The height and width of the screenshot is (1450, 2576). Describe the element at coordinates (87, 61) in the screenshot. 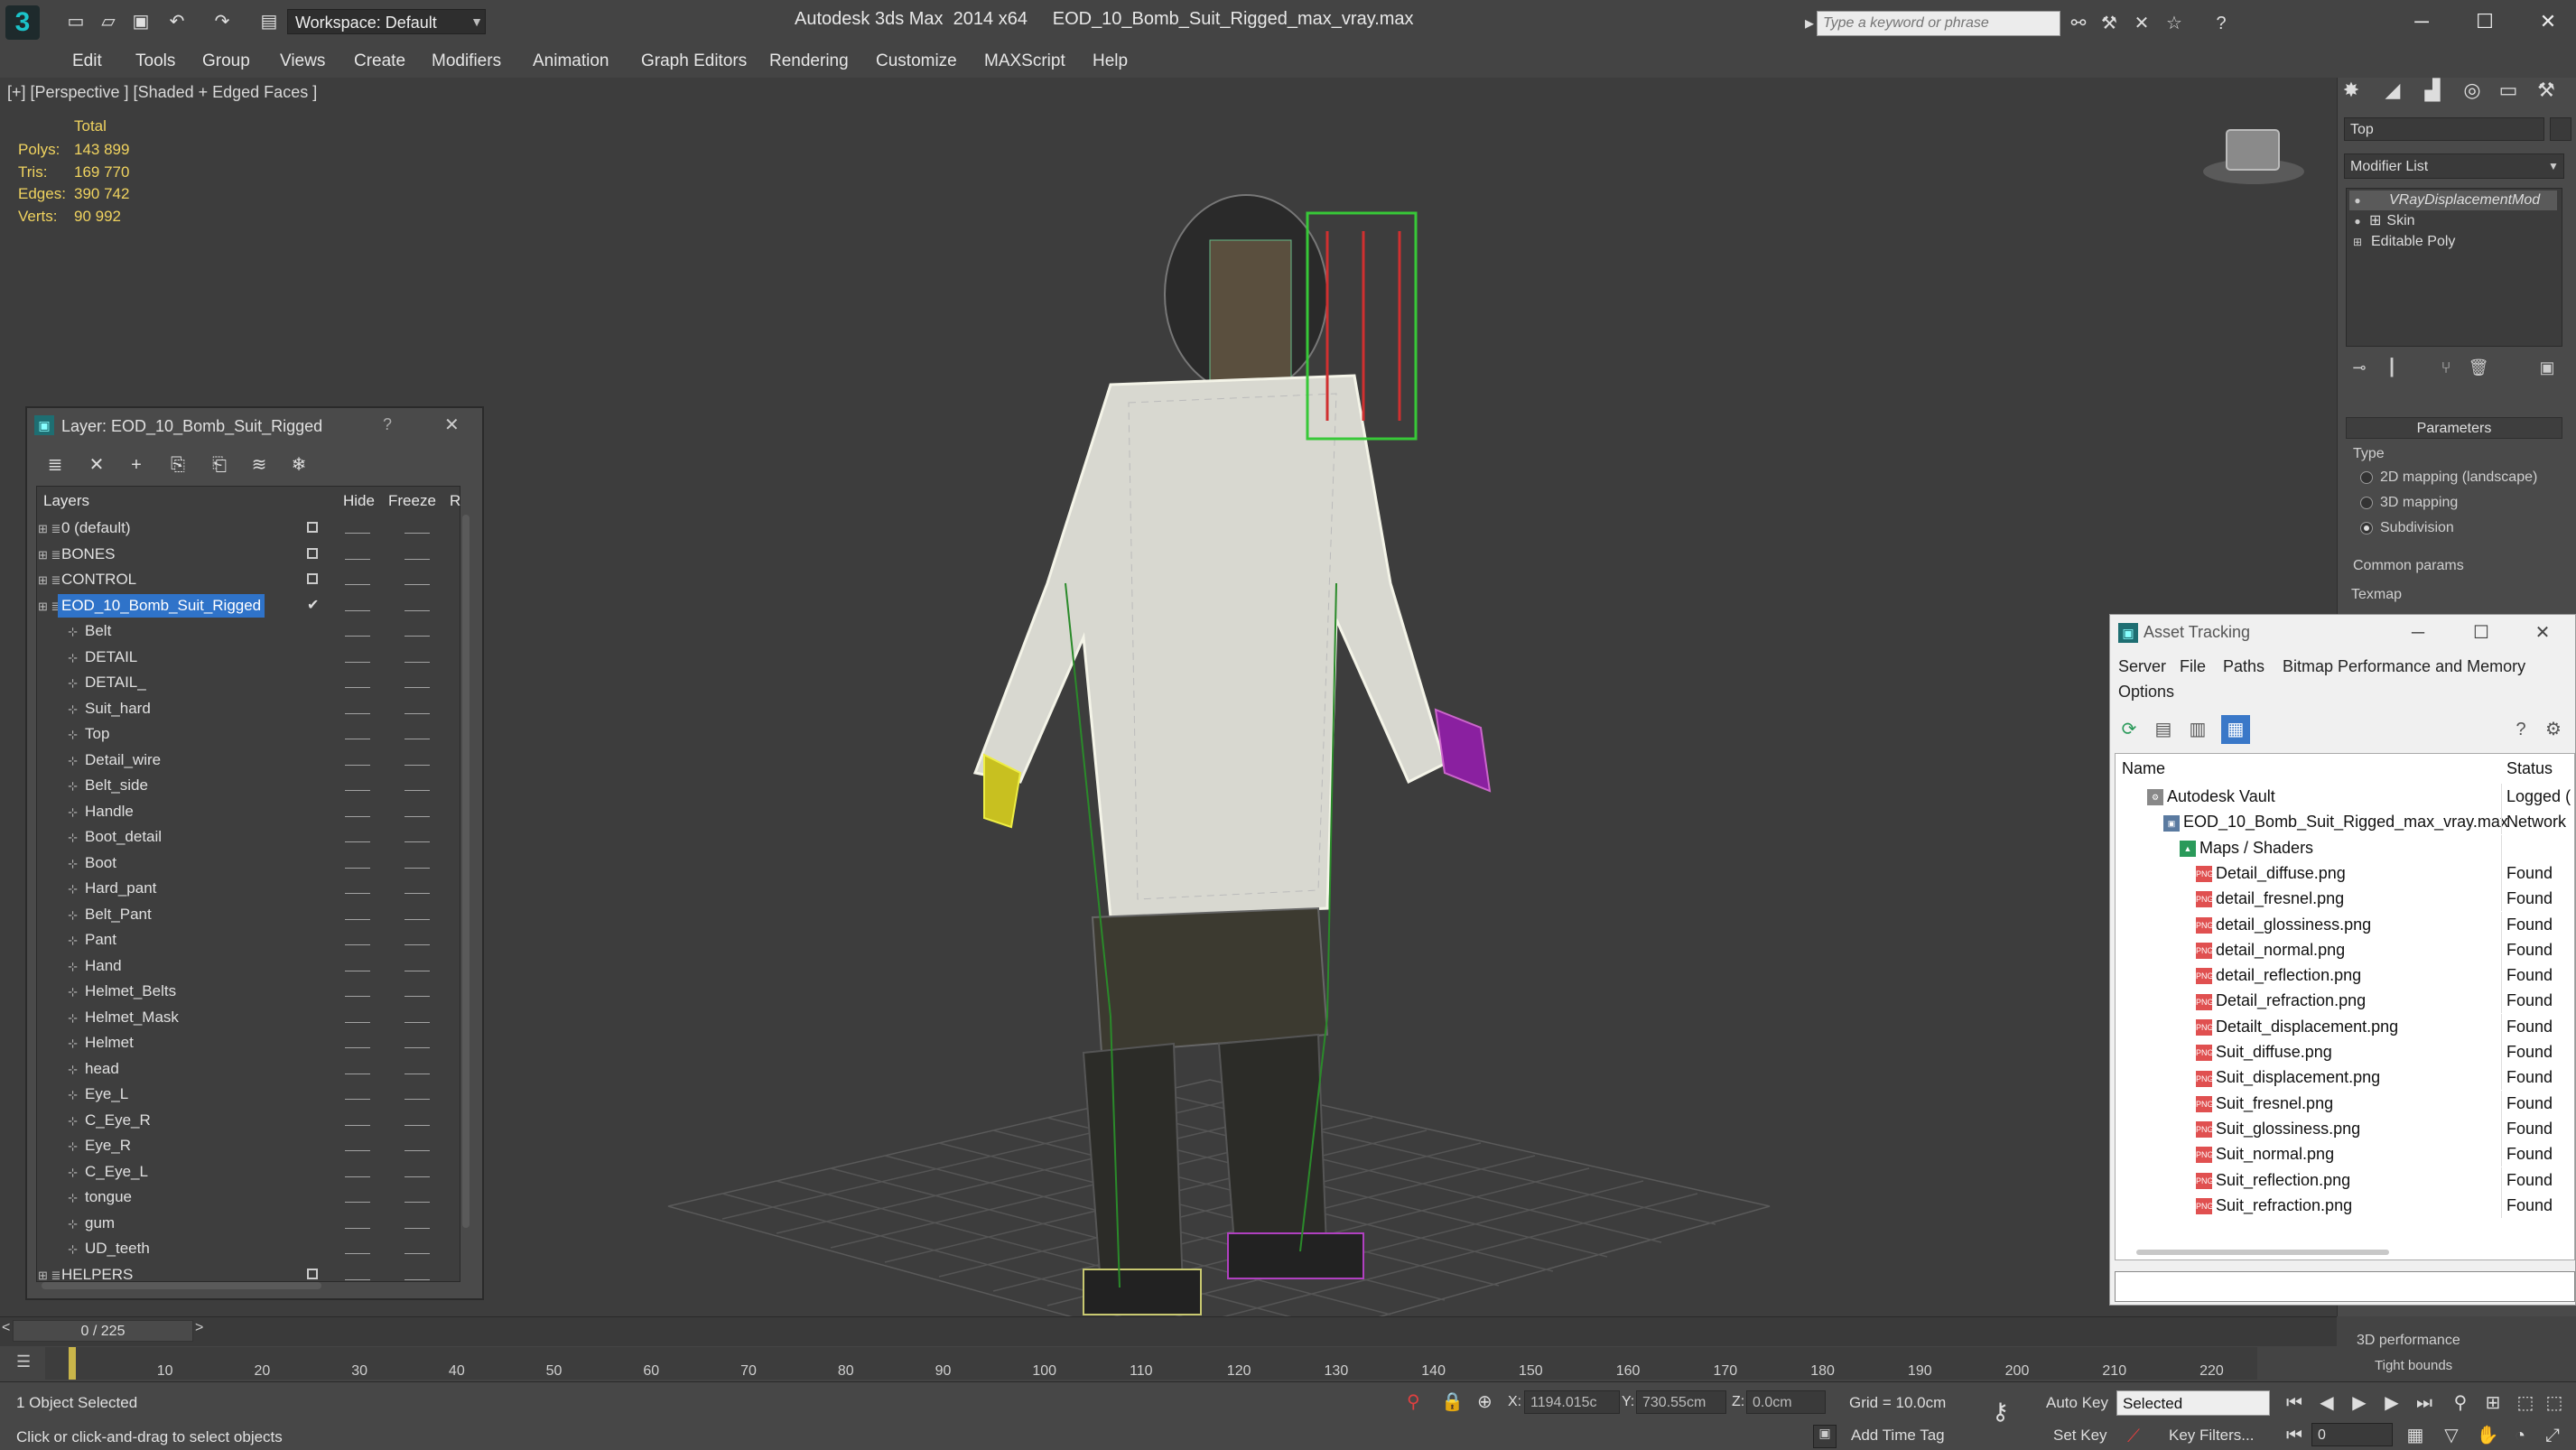

I see `menu-edit: Edit` at that location.